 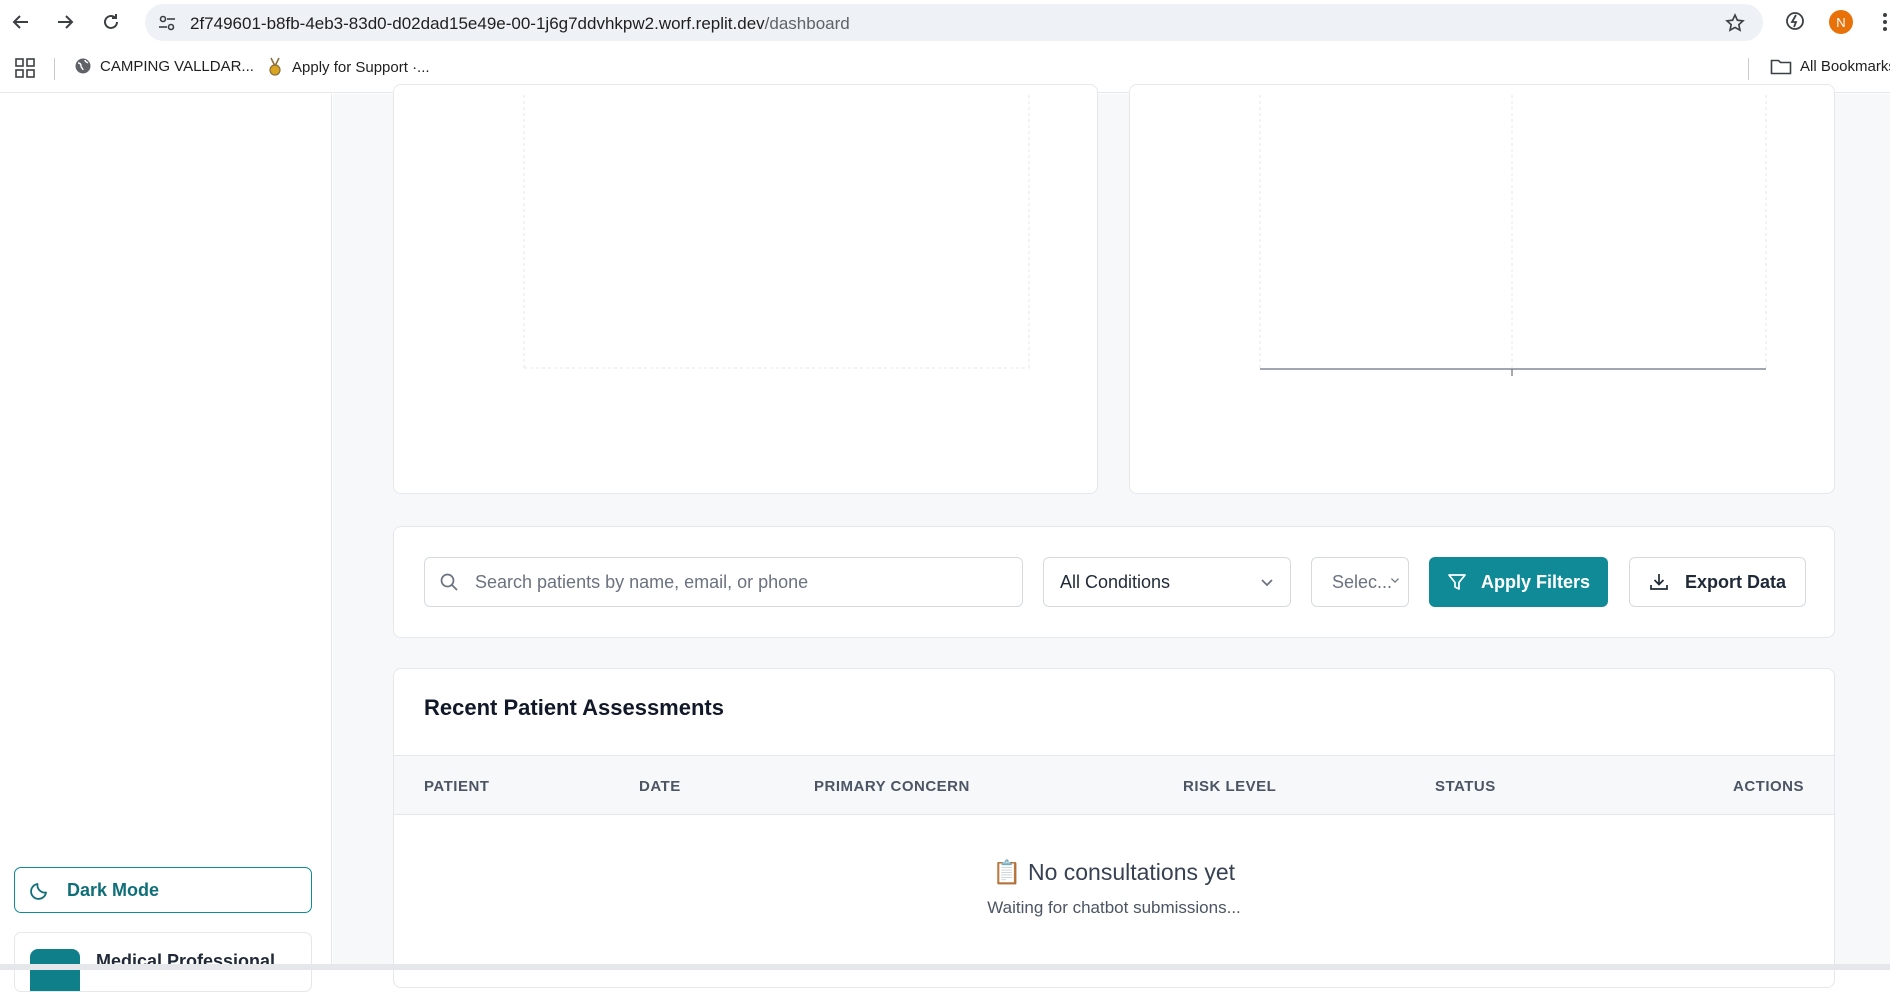 What do you see at coordinates (1735, 23) in the screenshot?
I see `bookmark-star-icon` at bounding box center [1735, 23].